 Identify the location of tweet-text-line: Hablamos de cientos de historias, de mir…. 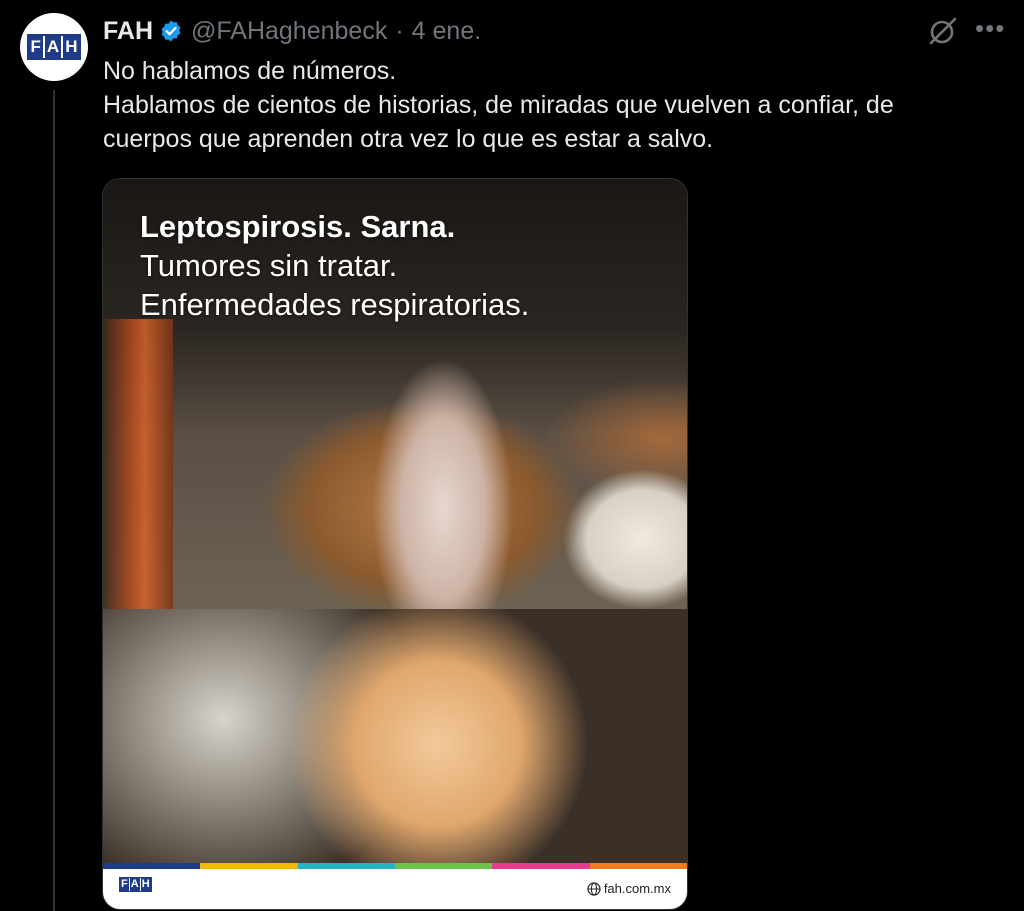
(498, 122).